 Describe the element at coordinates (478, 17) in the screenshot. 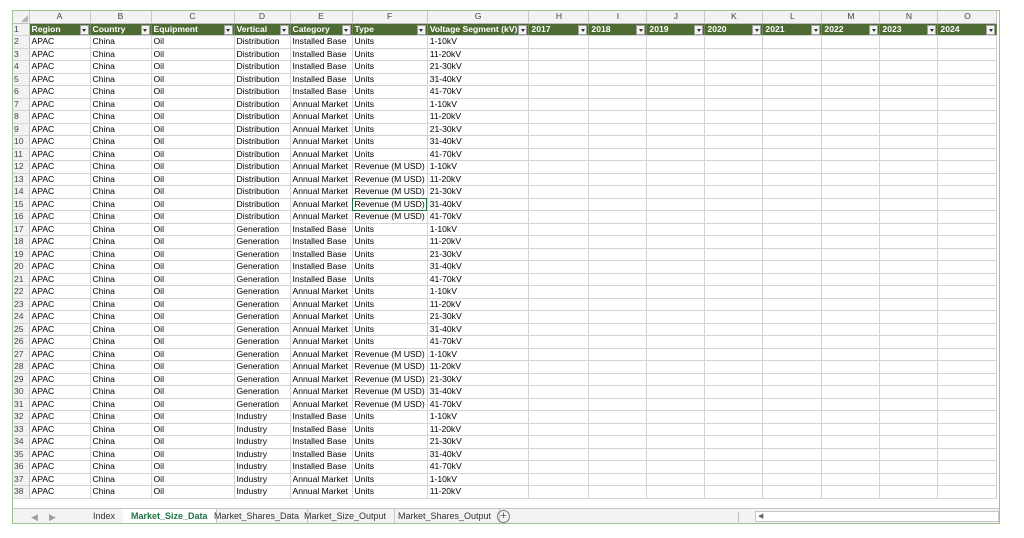

I see `column-header-g: G` at that location.